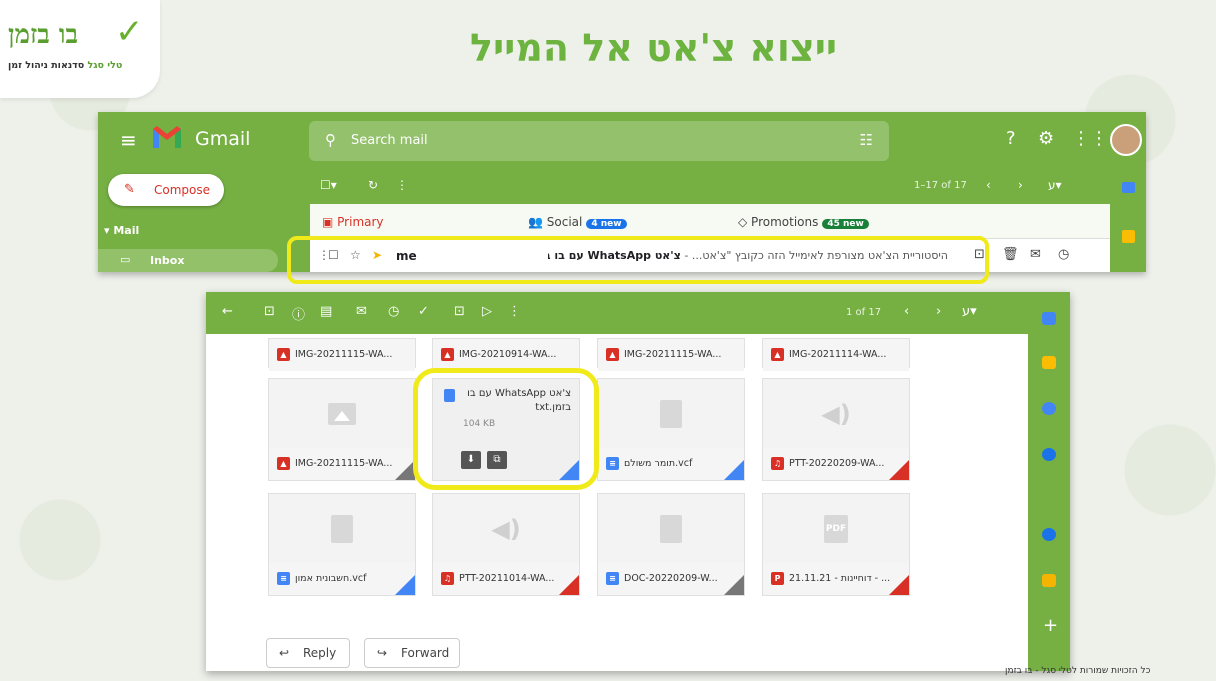  I want to click on prev-message-icon: ‹, so click(906, 311).